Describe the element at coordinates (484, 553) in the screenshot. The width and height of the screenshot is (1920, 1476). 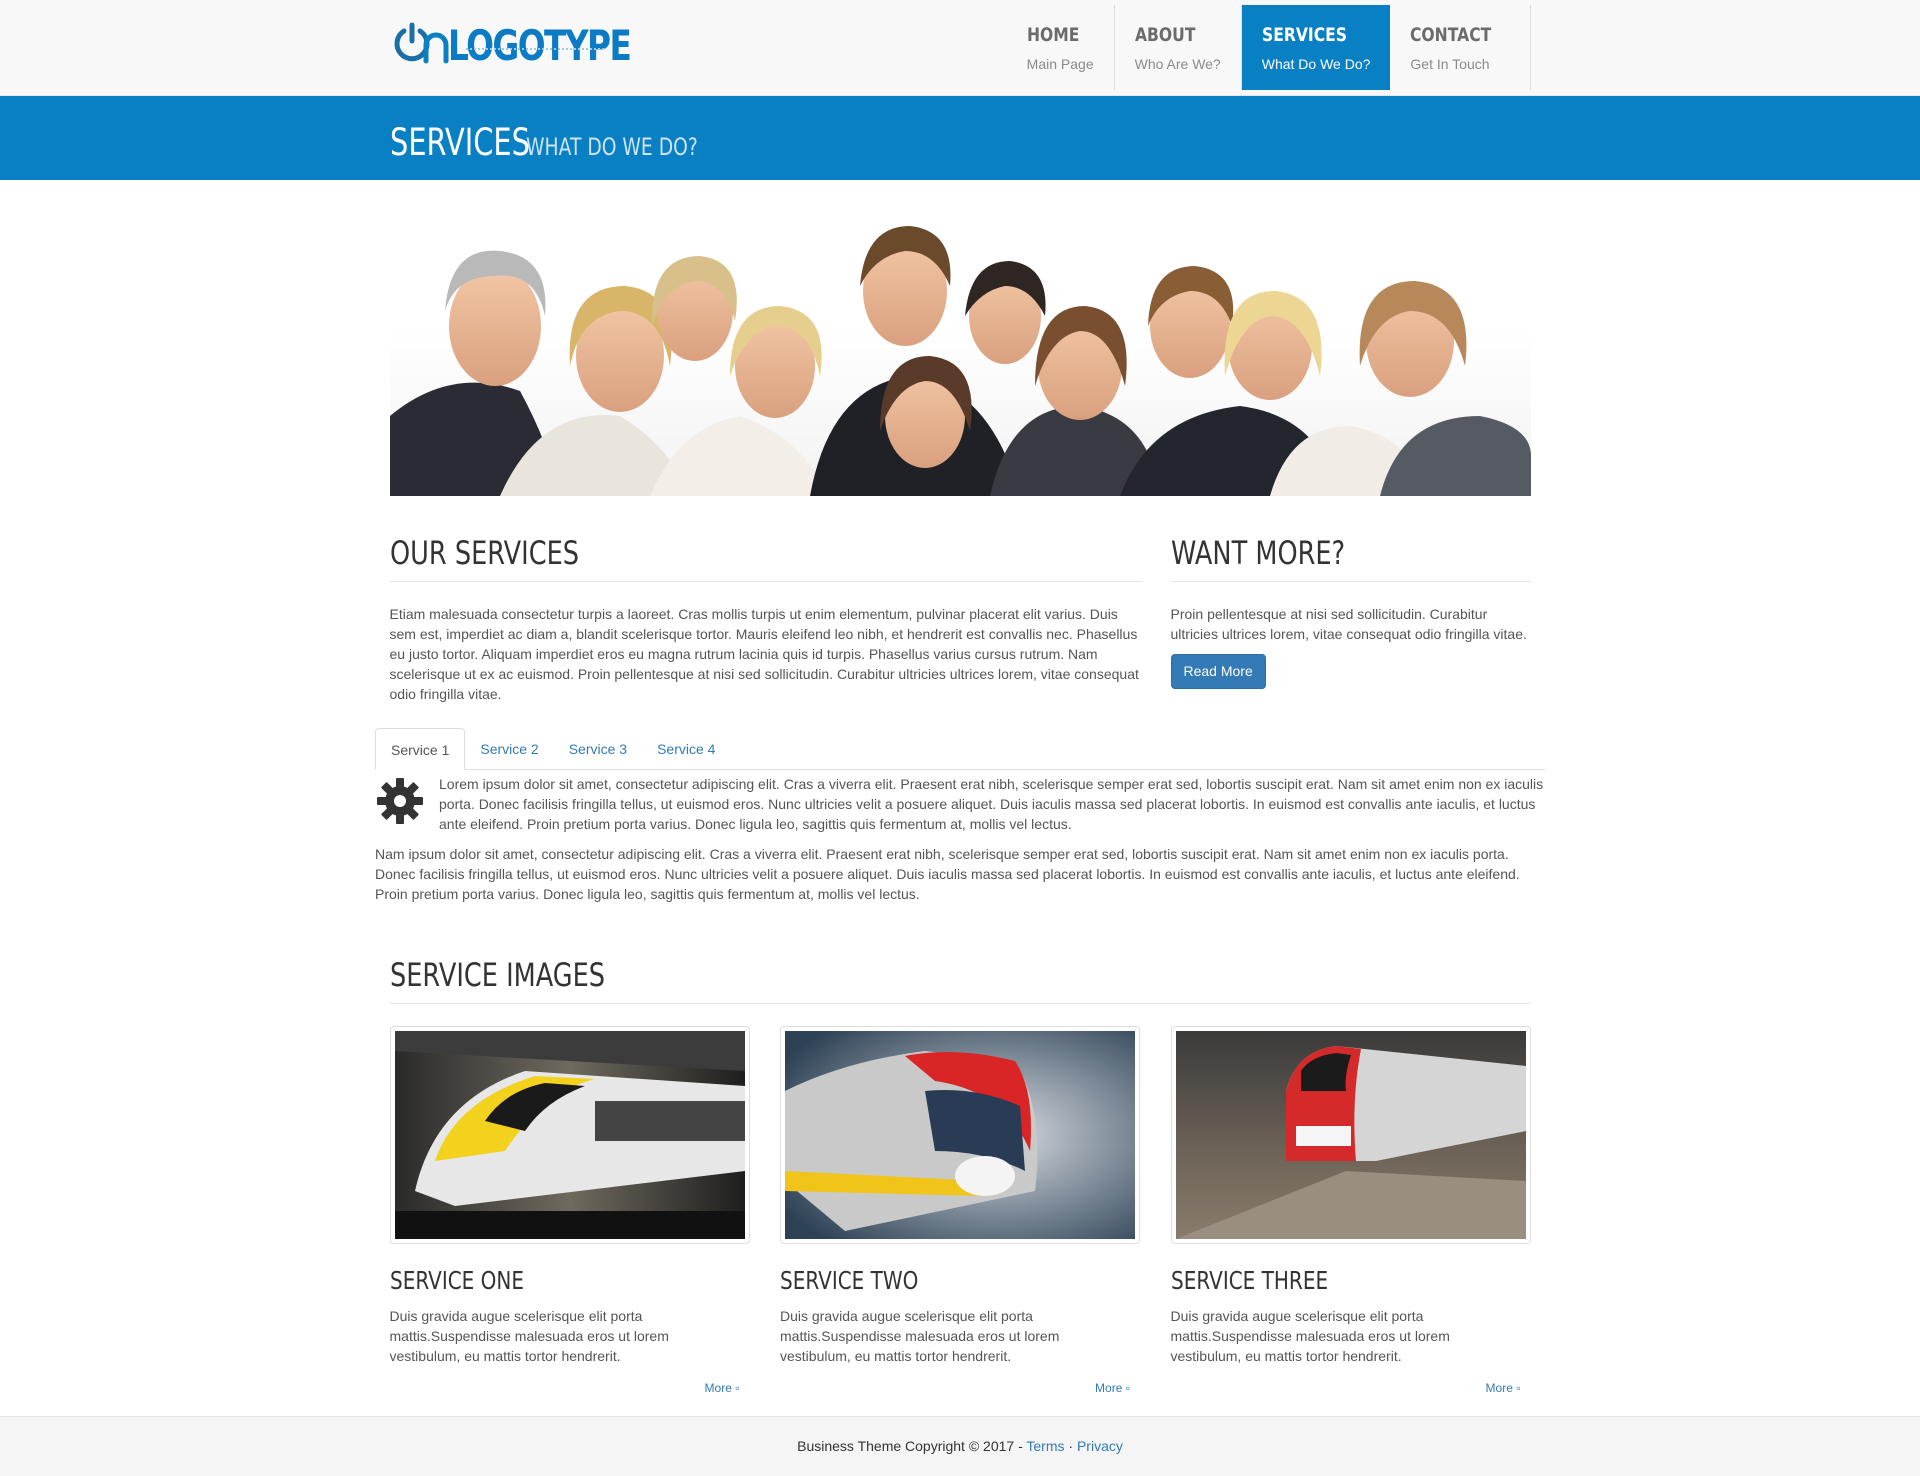
I see `section-heading: OUR SERVICES` at that location.